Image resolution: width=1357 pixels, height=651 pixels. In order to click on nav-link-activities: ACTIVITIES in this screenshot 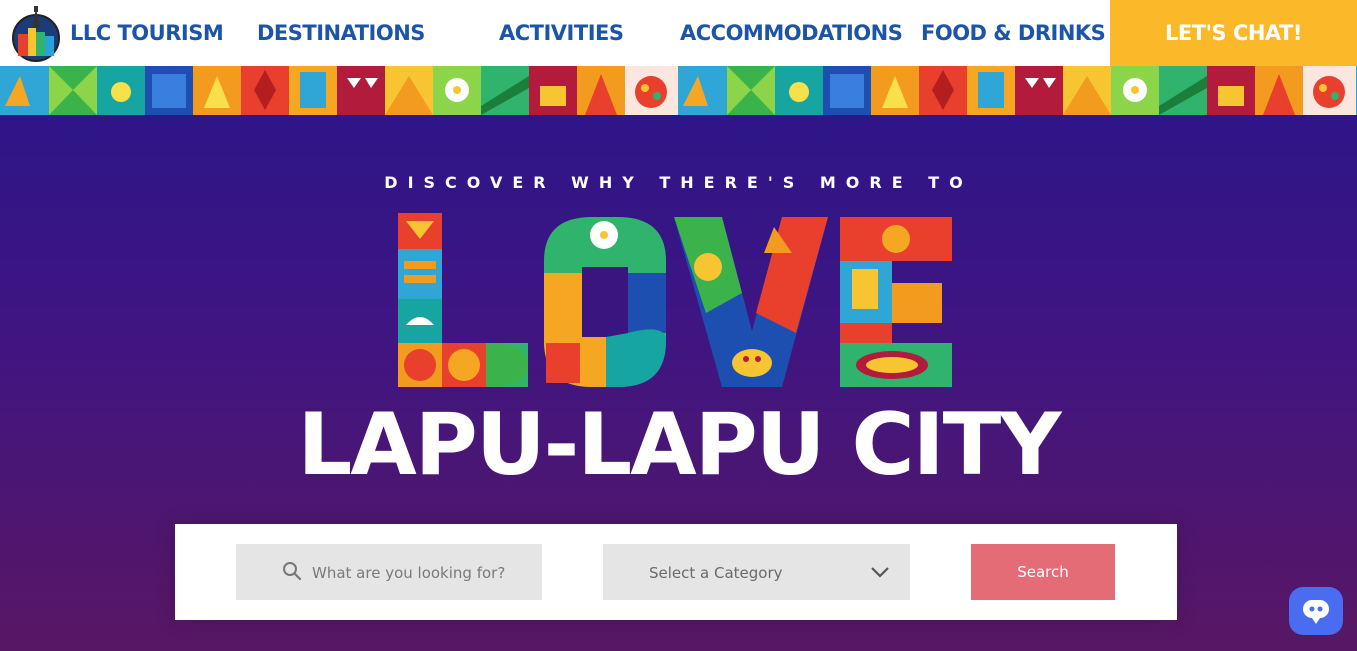, I will do `click(561, 33)`.